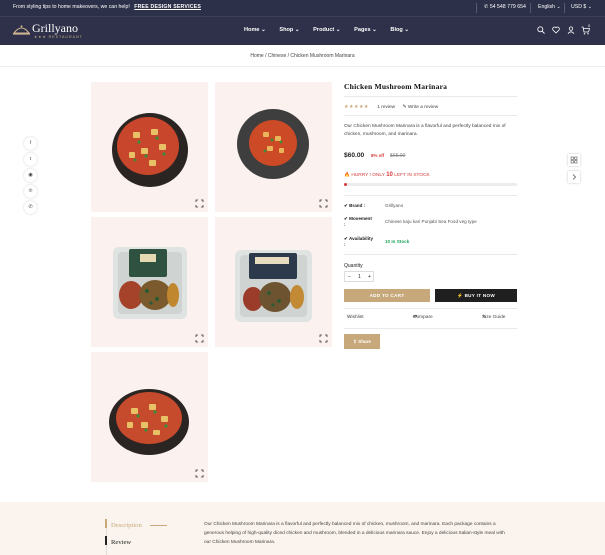 The width and height of the screenshot is (605, 555). Describe the element at coordinates (353, 266) in the screenshot. I see `quantity-label: Quantity` at that location.